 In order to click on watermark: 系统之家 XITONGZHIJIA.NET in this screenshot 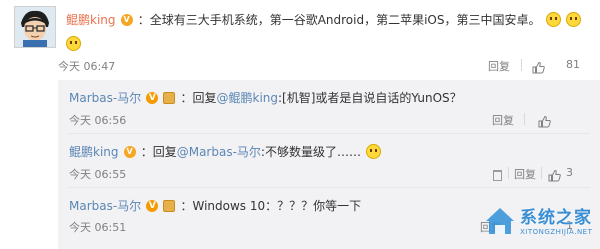, I will do `click(537, 222)`.